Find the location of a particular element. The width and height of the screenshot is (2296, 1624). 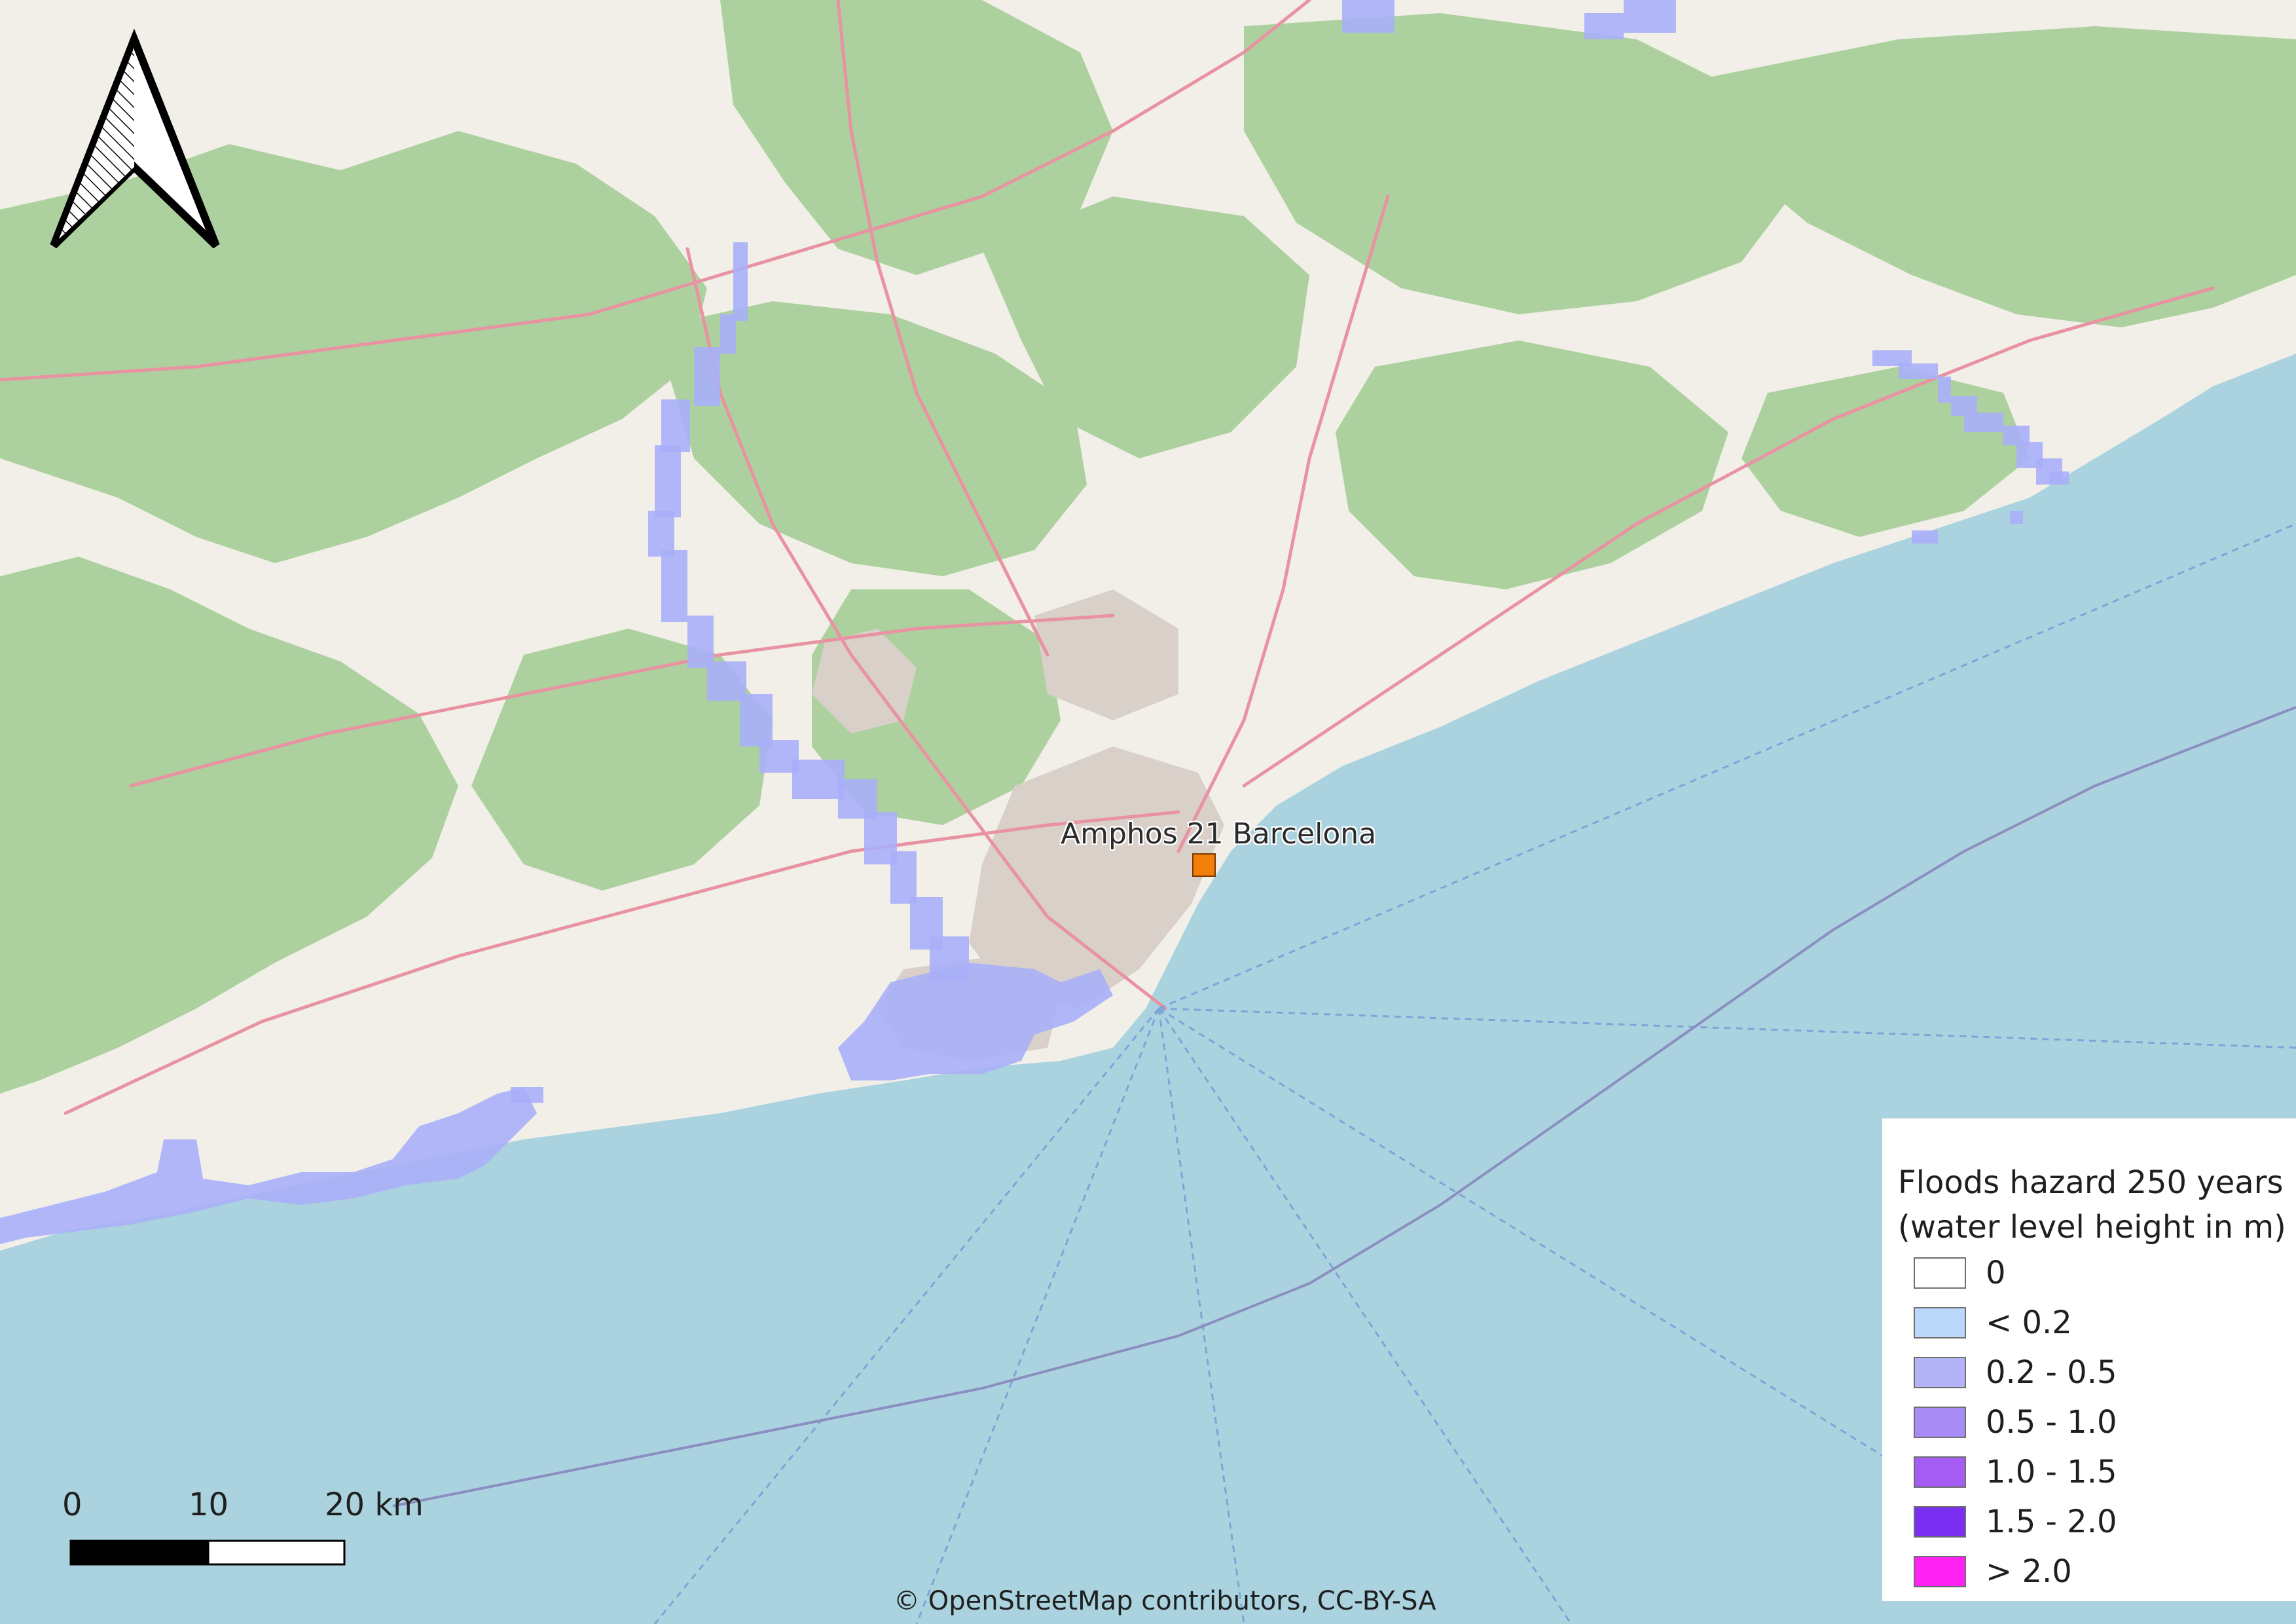

attribution: © OpenStreetMap contributors, CC-BY-SA is located at coordinates (1165, 1601).